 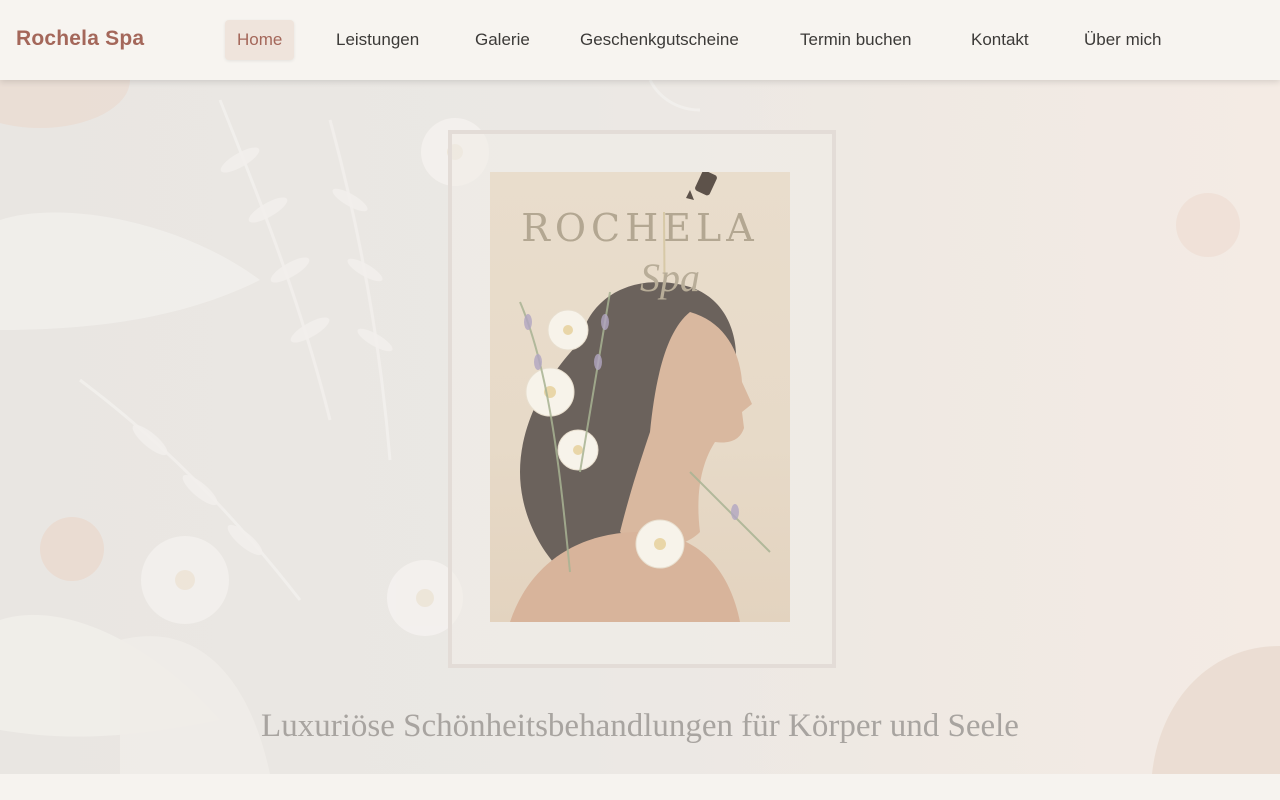 I want to click on poster-script: Spa, so click(x=670, y=277).